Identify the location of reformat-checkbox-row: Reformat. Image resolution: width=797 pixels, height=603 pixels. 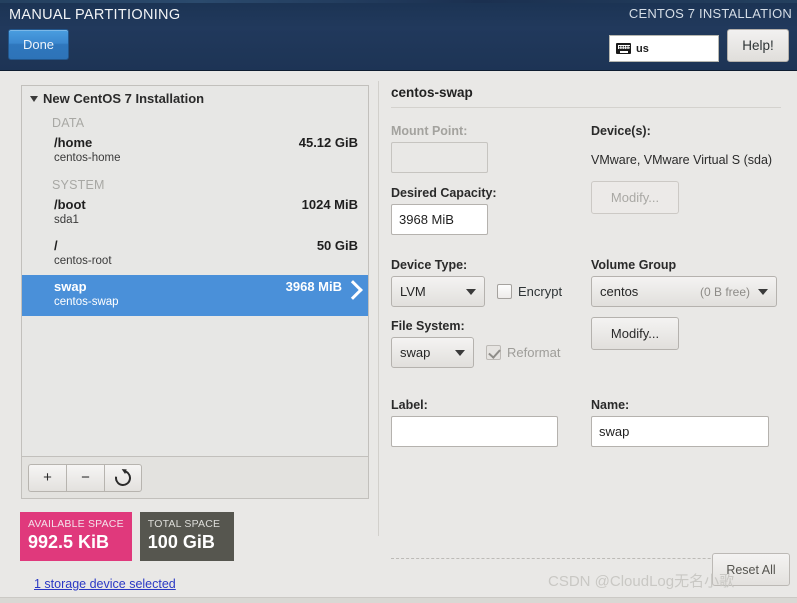
(523, 352).